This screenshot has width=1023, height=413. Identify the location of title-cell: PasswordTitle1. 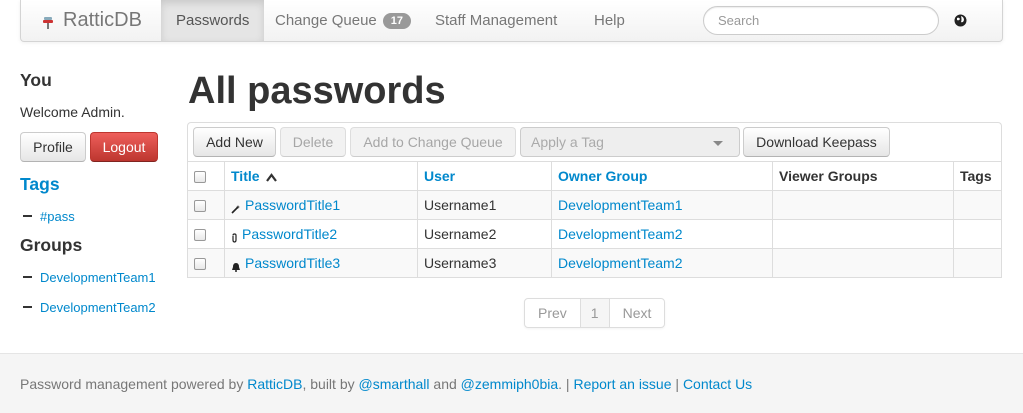
(321, 205).